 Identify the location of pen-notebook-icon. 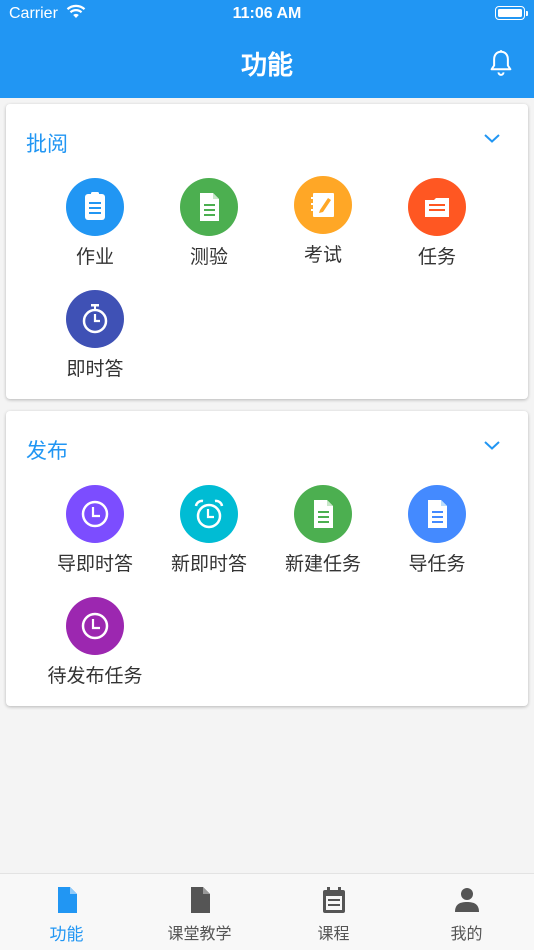
(323, 205).